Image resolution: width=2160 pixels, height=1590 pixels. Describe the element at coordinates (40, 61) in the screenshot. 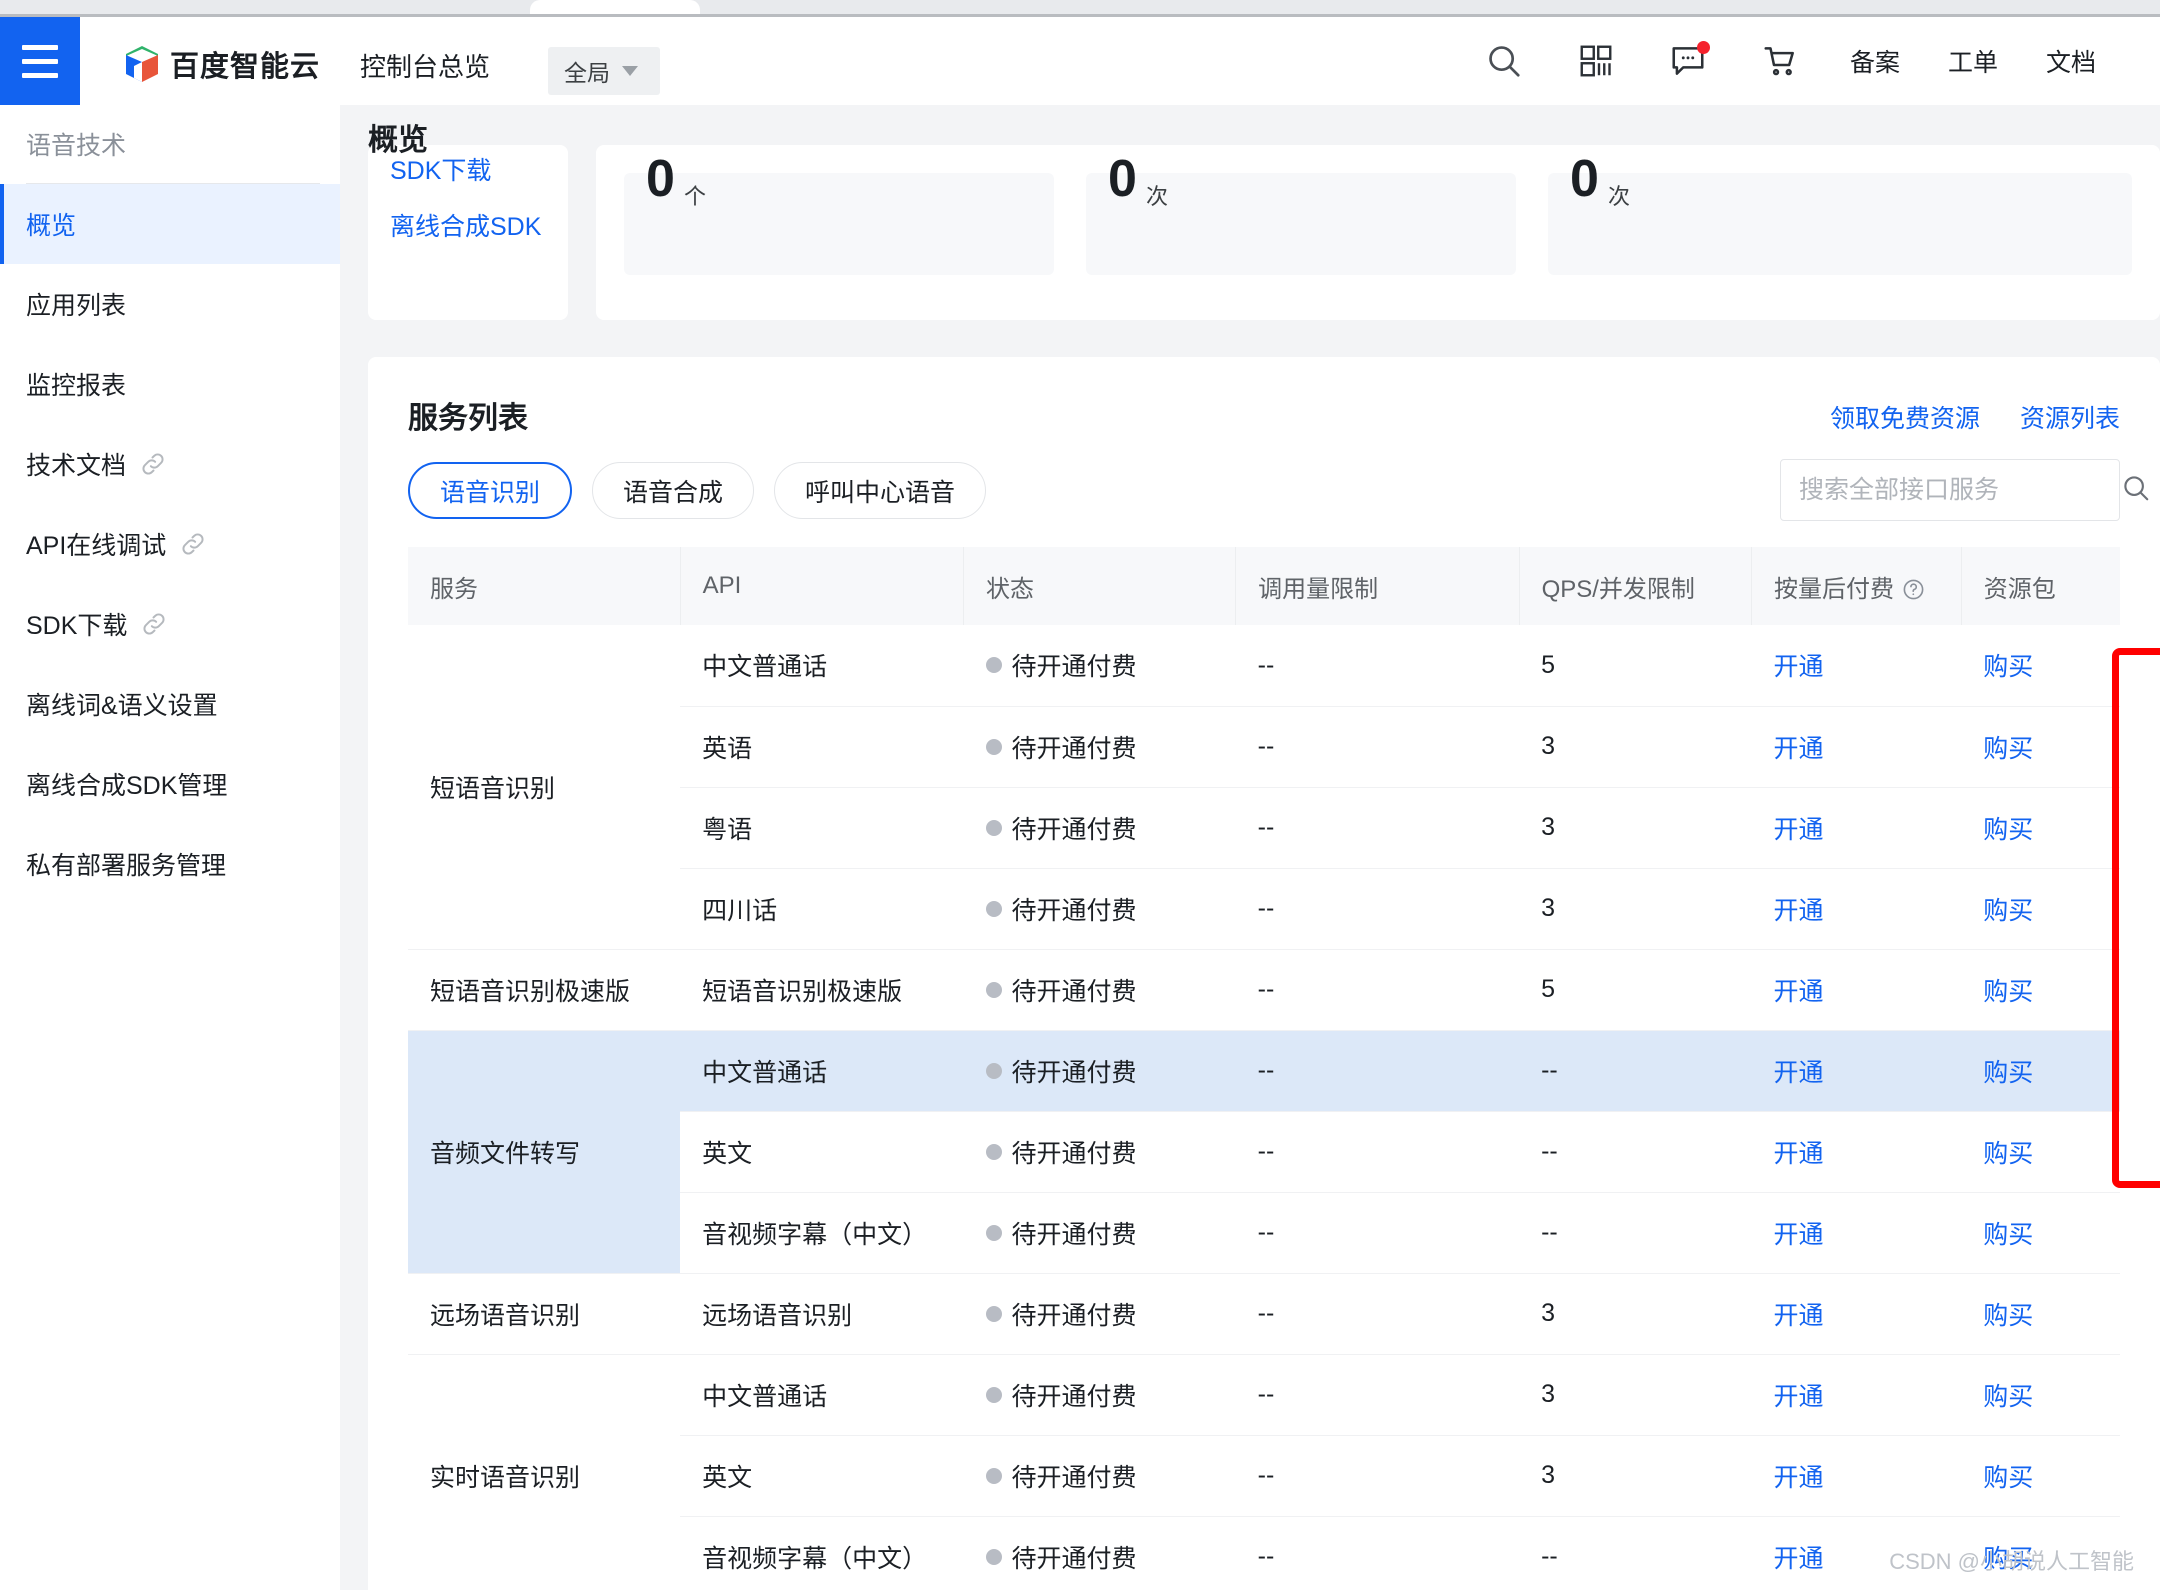

I see `menu-hamburger-button` at that location.